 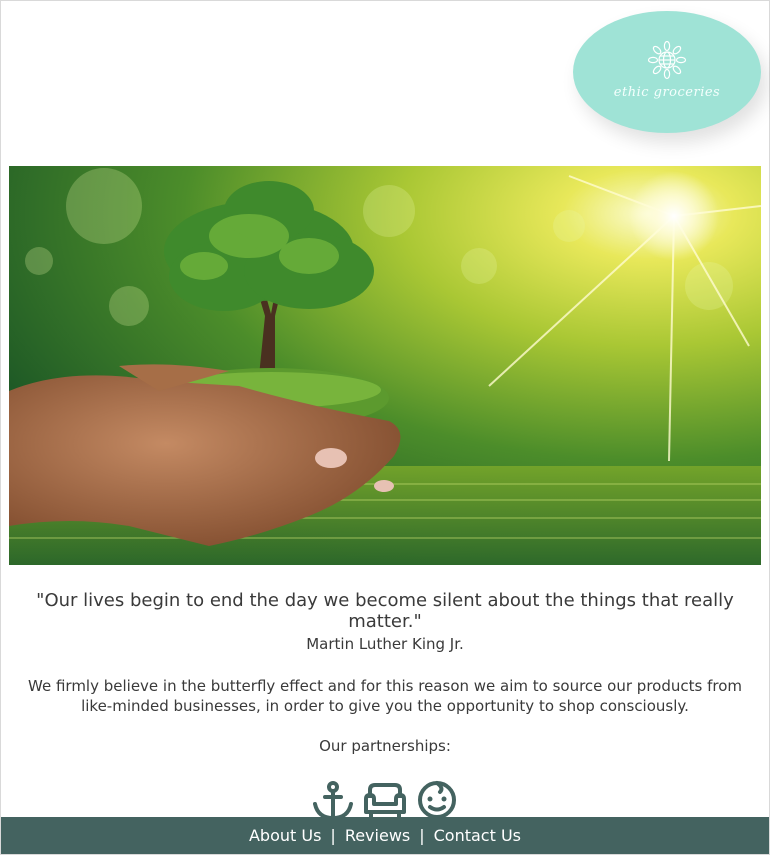 I want to click on brand-name: ethic groceries, so click(x=667, y=92).